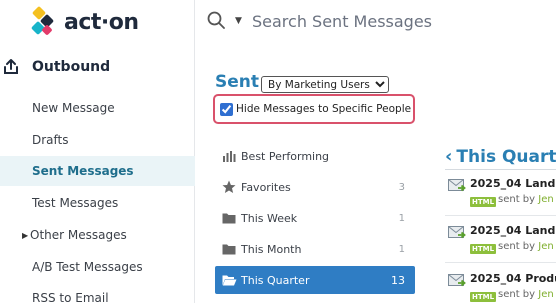 The image size is (556, 303). Describe the element at coordinates (83, 171) in the screenshot. I see `sidebar-item-label: Sent Messages` at that location.